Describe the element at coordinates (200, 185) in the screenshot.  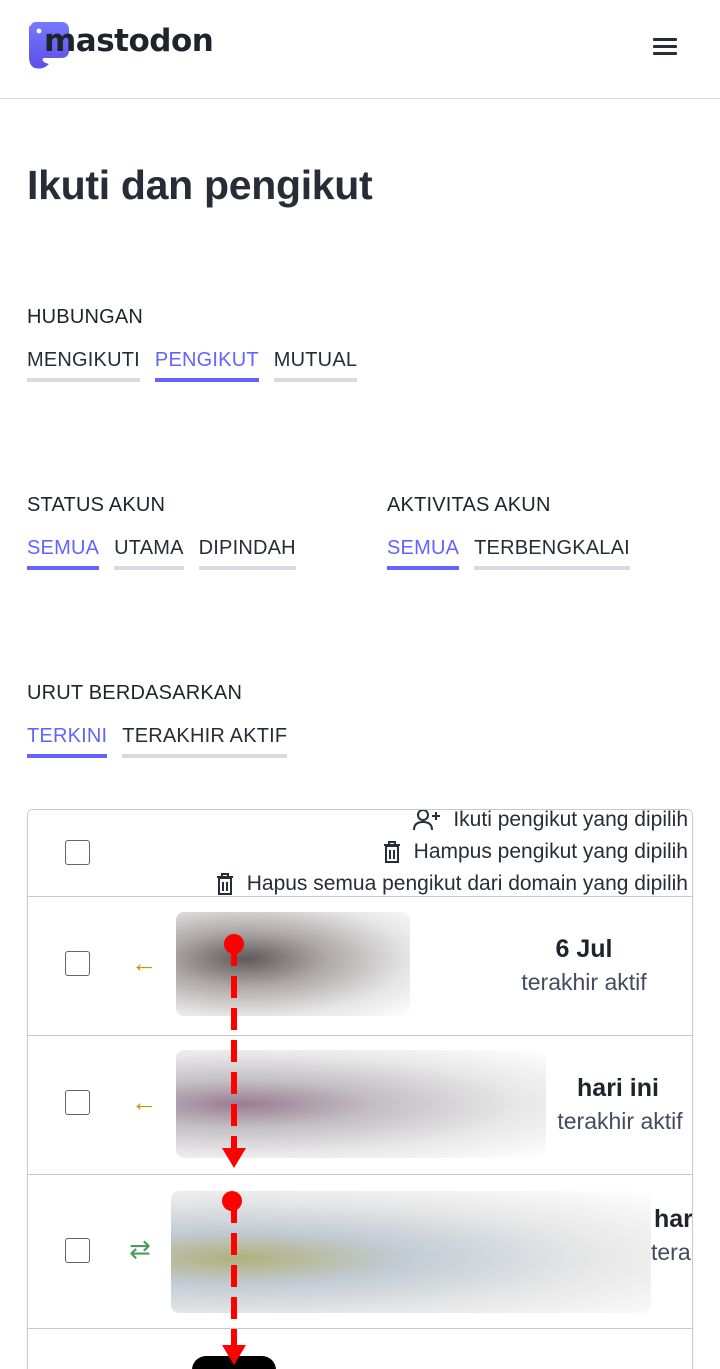
I see `page-title: Ikuti dan pengikut` at that location.